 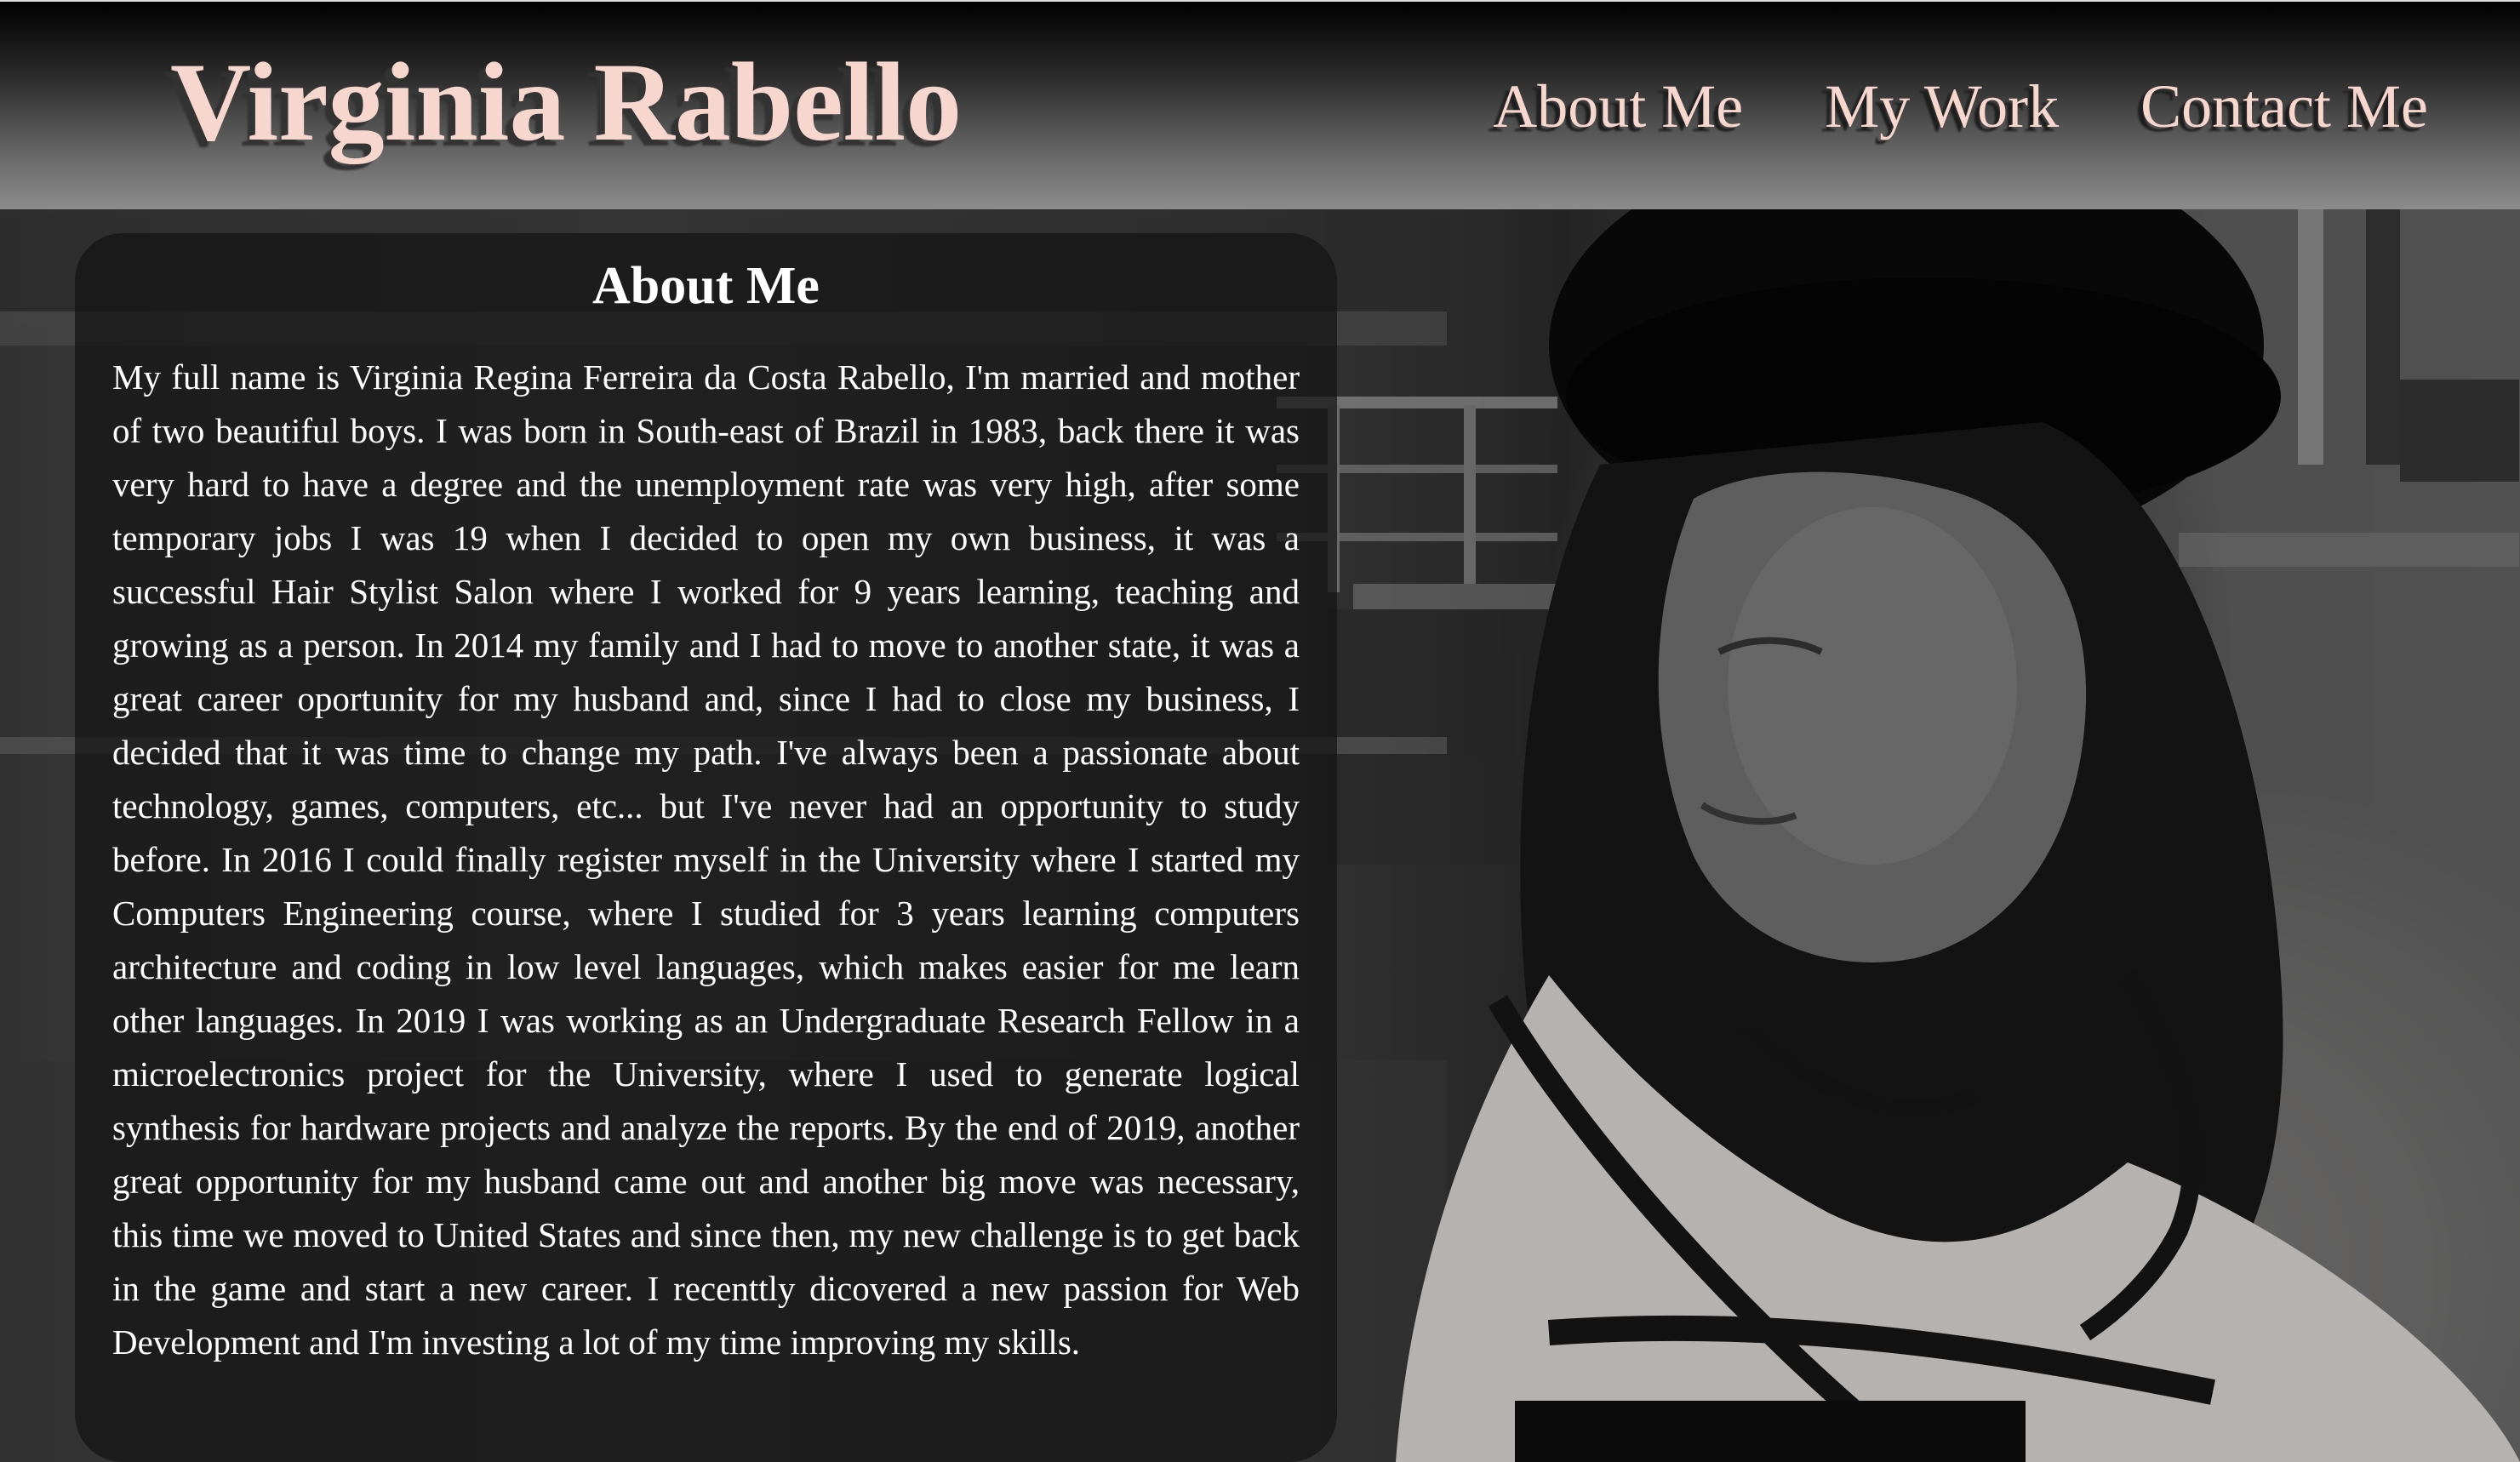 I want to click on nav-about-me: About Me, so click(x=1618, y=106).